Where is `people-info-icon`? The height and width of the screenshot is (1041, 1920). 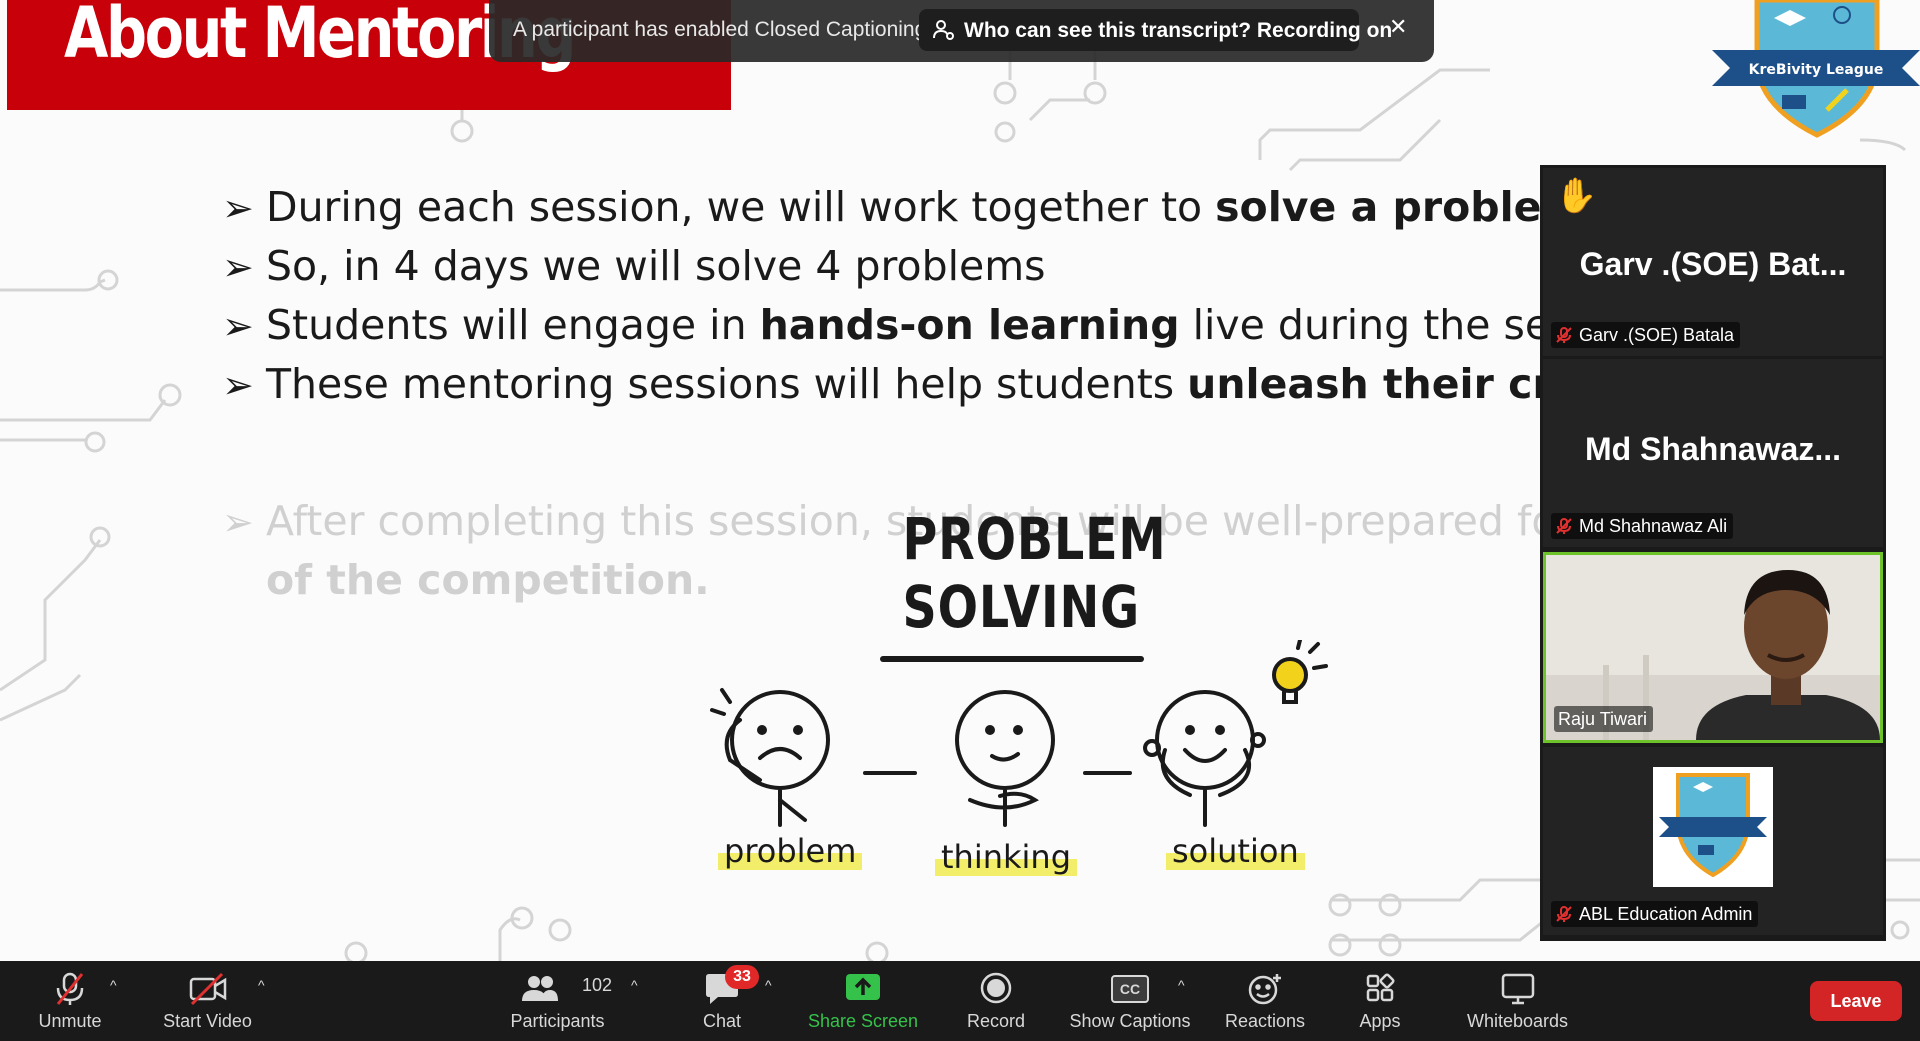
people-info-icon is located at coordinates (943, 30).